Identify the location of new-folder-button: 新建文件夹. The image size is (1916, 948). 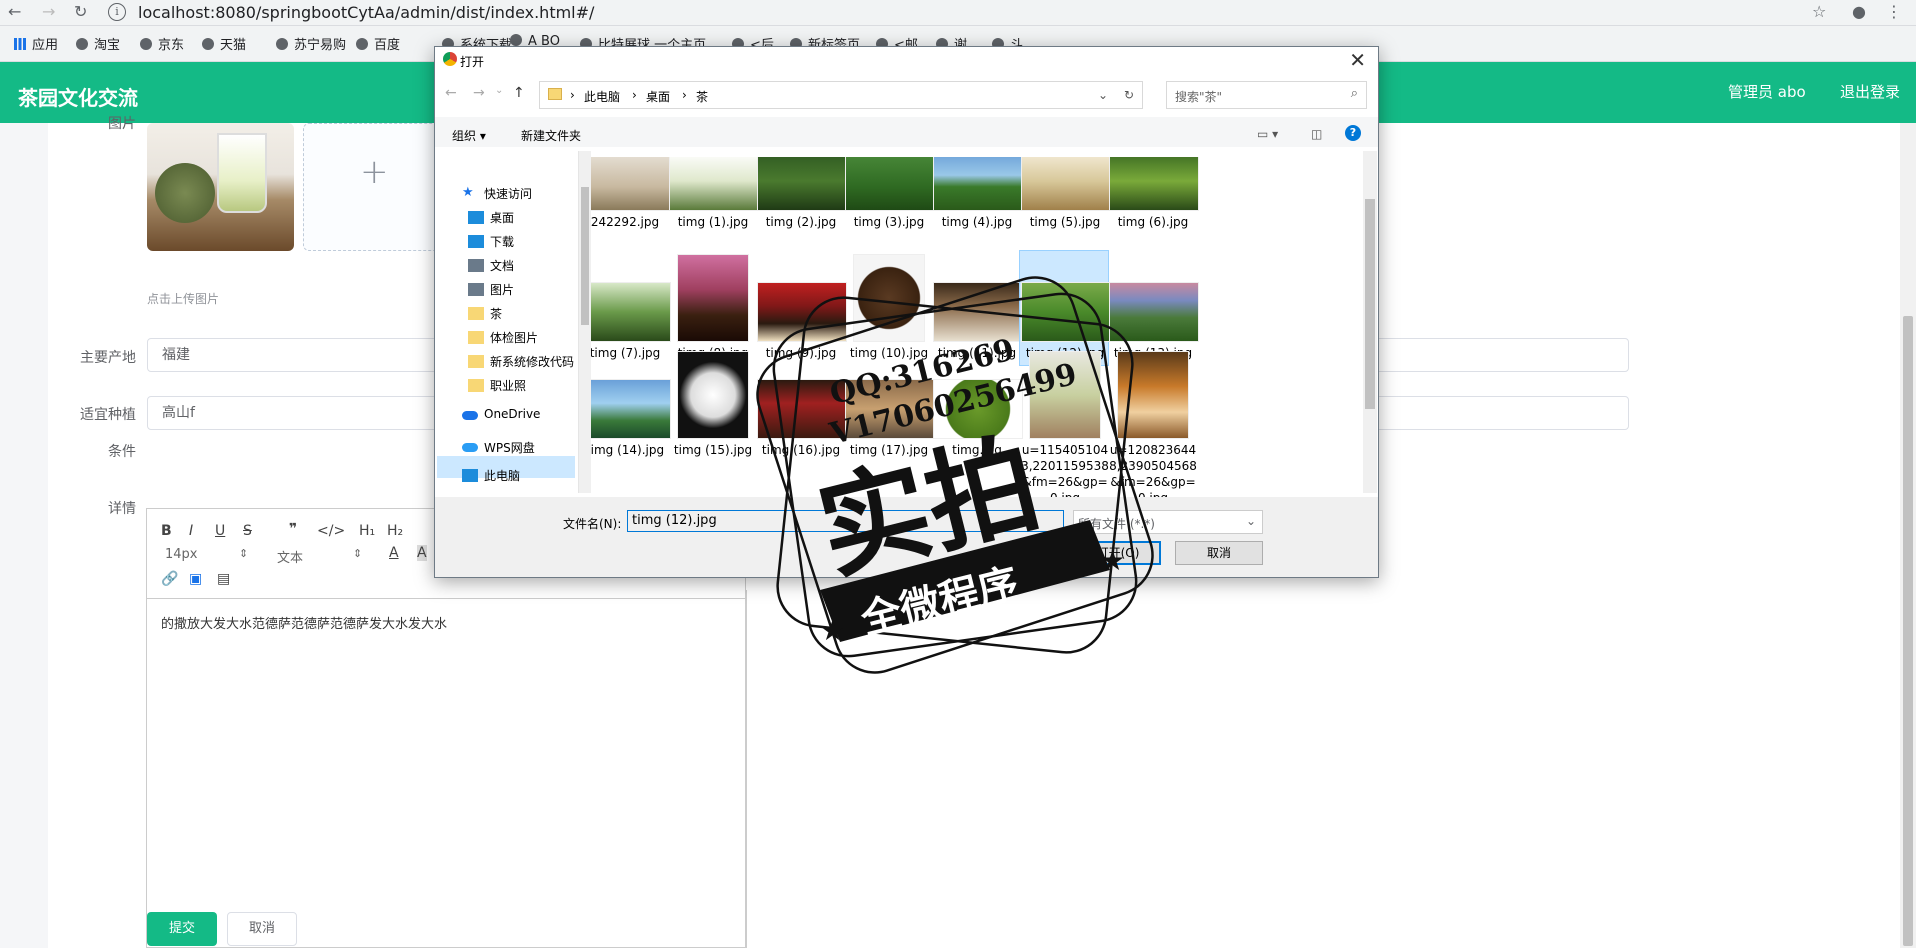
(551, 135).